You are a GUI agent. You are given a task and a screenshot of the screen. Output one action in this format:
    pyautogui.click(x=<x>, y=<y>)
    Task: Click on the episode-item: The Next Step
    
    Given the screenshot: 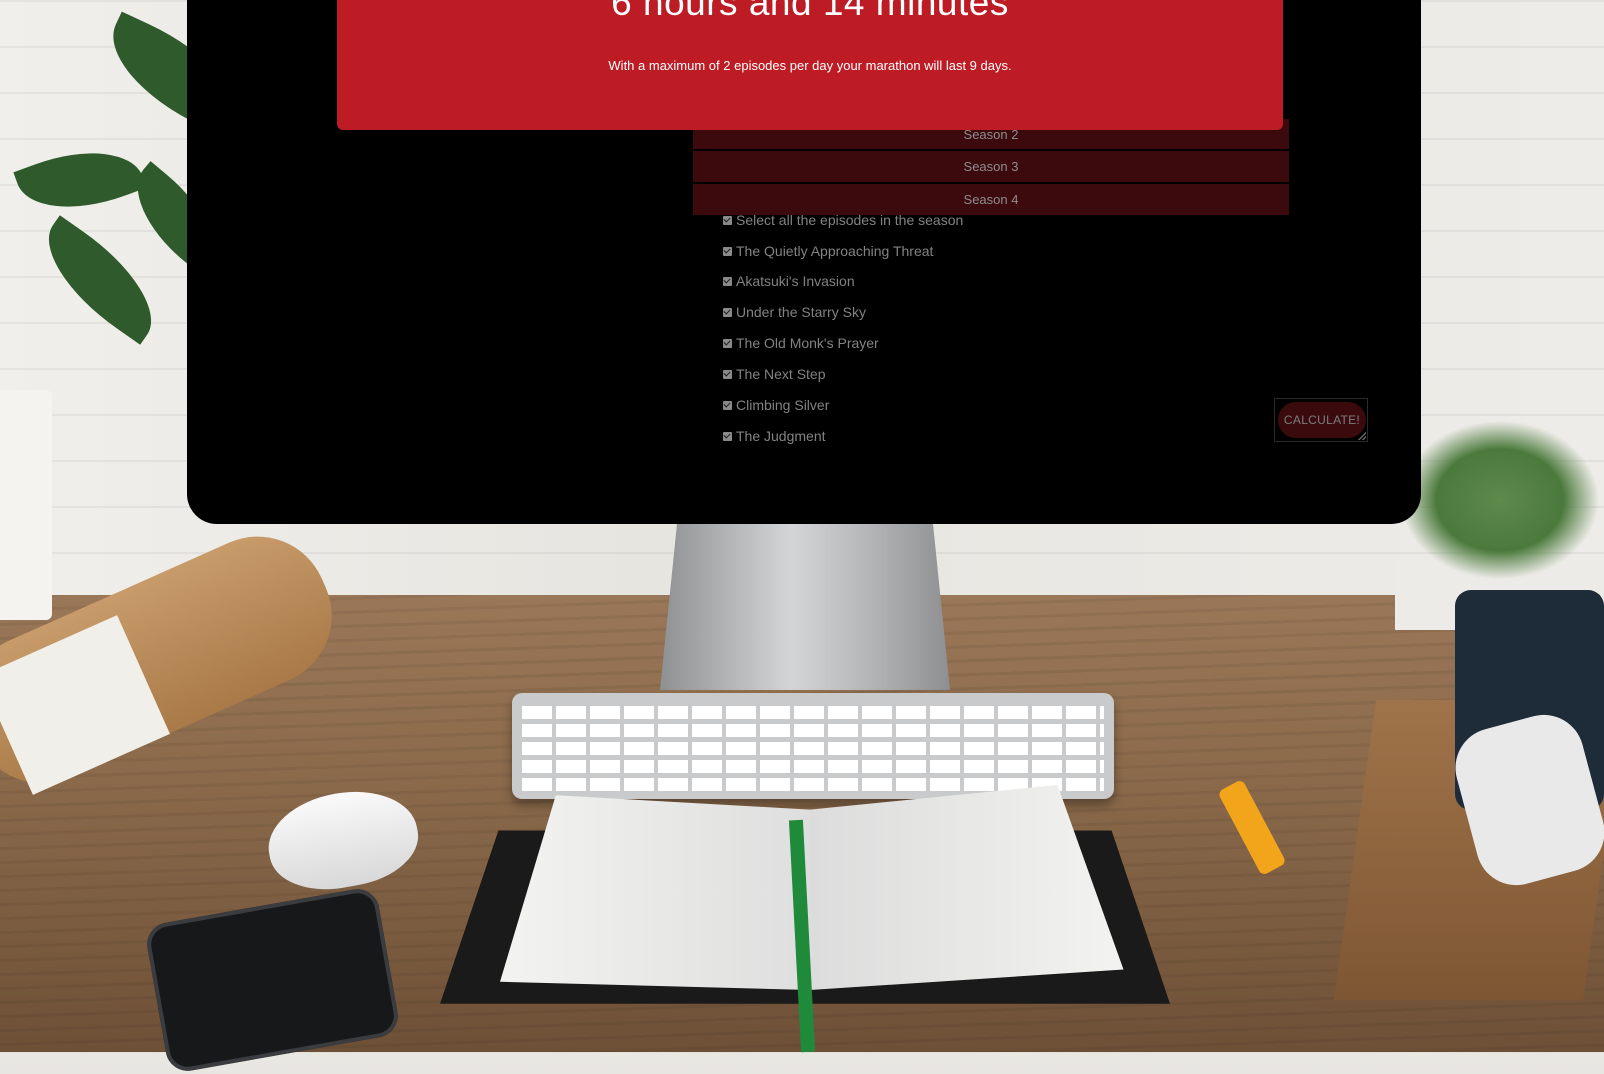 What is the action you would take?
    pyautogui.click(x=774, y=374)
    